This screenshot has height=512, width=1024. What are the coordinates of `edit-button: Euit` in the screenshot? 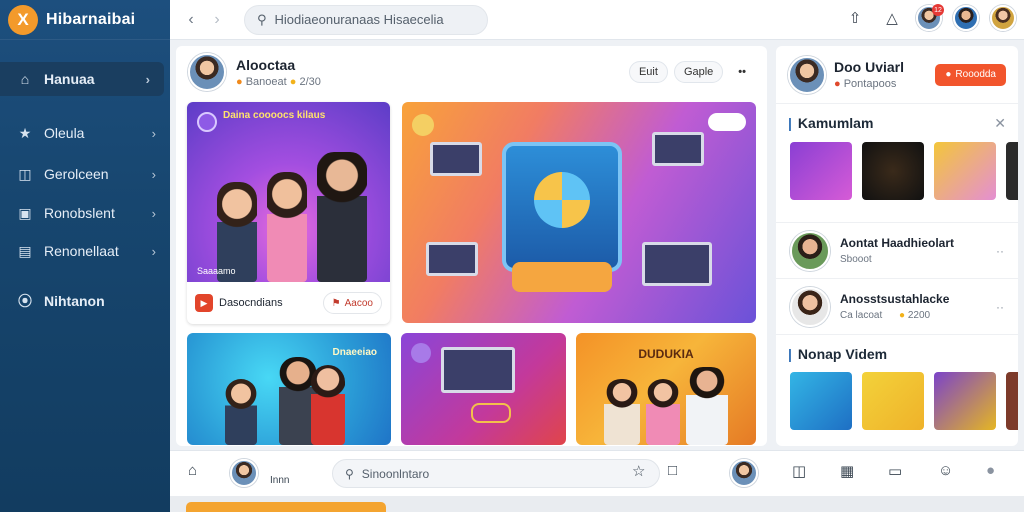 It's located at (648, 72).